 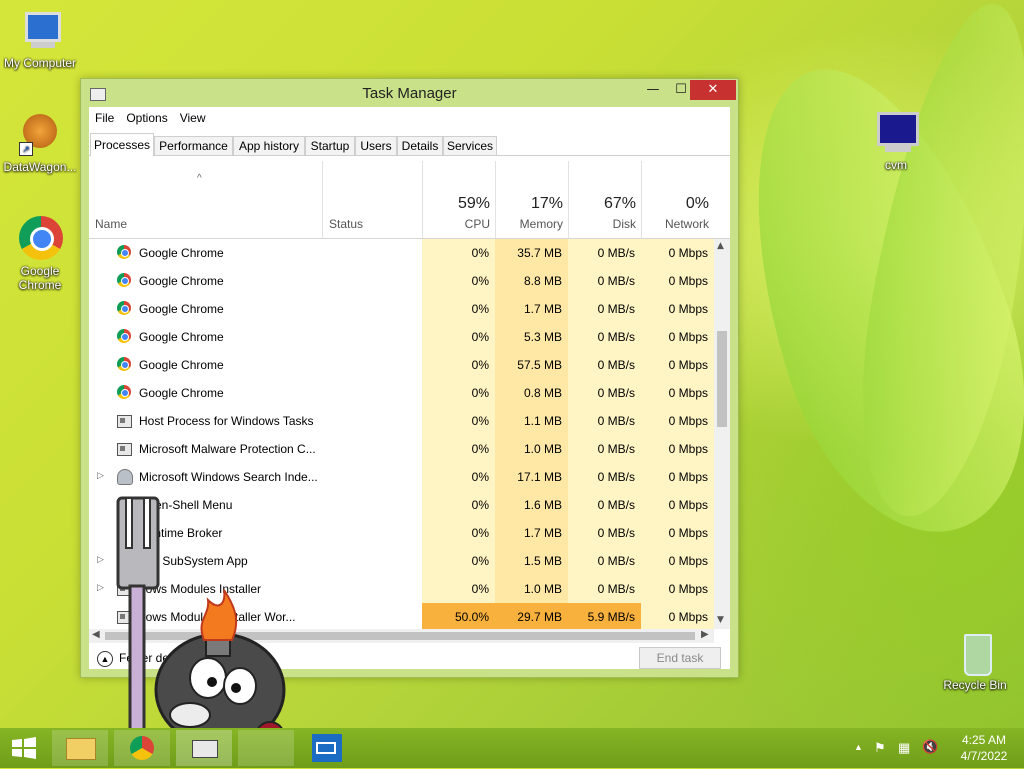 I want to click on menu-file: File, so click(x=104, y=118).